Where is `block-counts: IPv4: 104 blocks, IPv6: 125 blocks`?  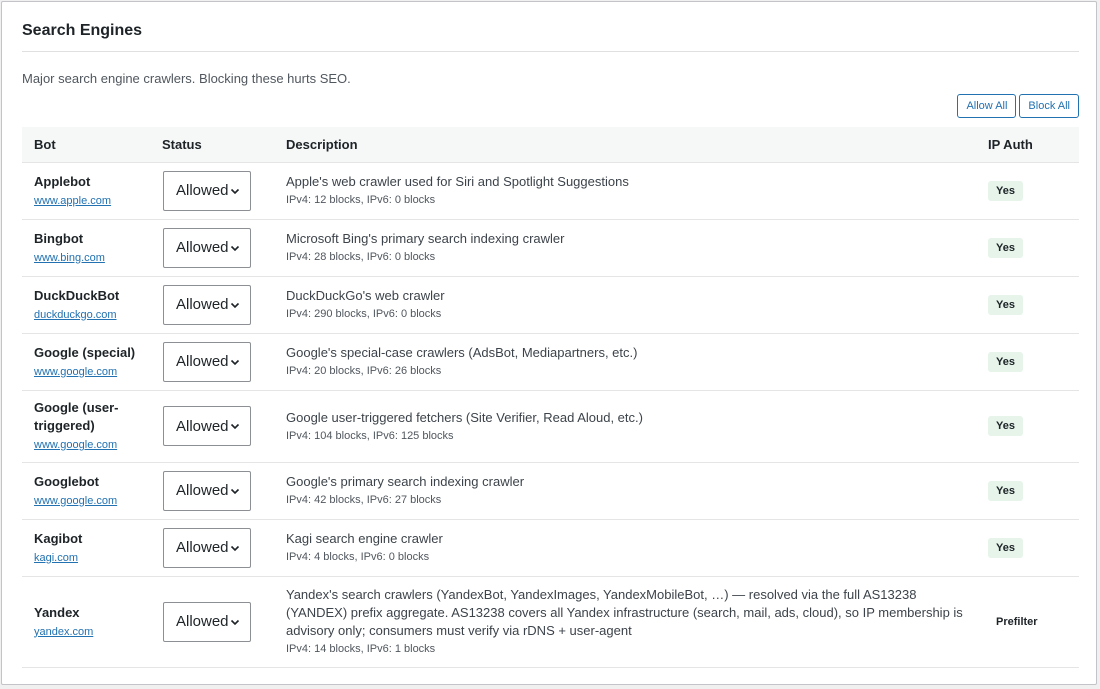
block-counts: IPv4: 104 blocks, IPv6: 125 blocks is located at coordinates (370, 435).